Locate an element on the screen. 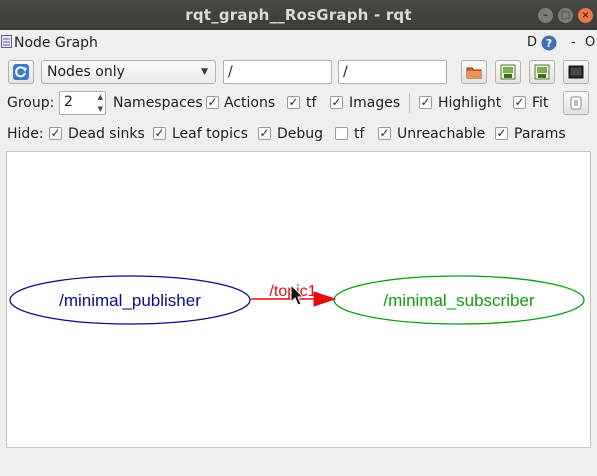 This screenshot has width=597, height=476. graph-mode-select: Nodes only ▼ is located at coordinates (128, 72).